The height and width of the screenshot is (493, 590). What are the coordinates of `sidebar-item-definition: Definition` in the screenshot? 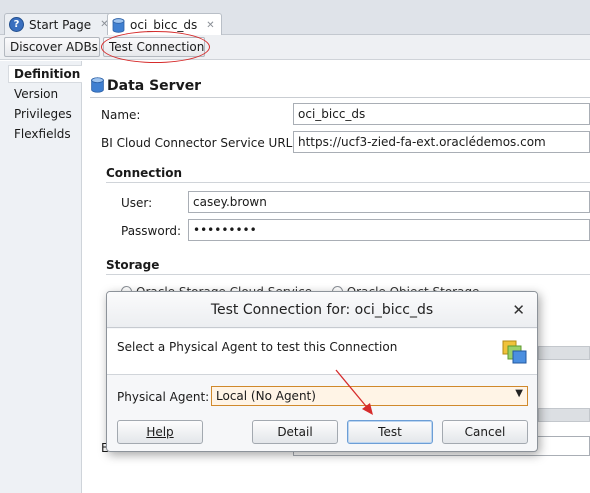 It's located at (47, 74).